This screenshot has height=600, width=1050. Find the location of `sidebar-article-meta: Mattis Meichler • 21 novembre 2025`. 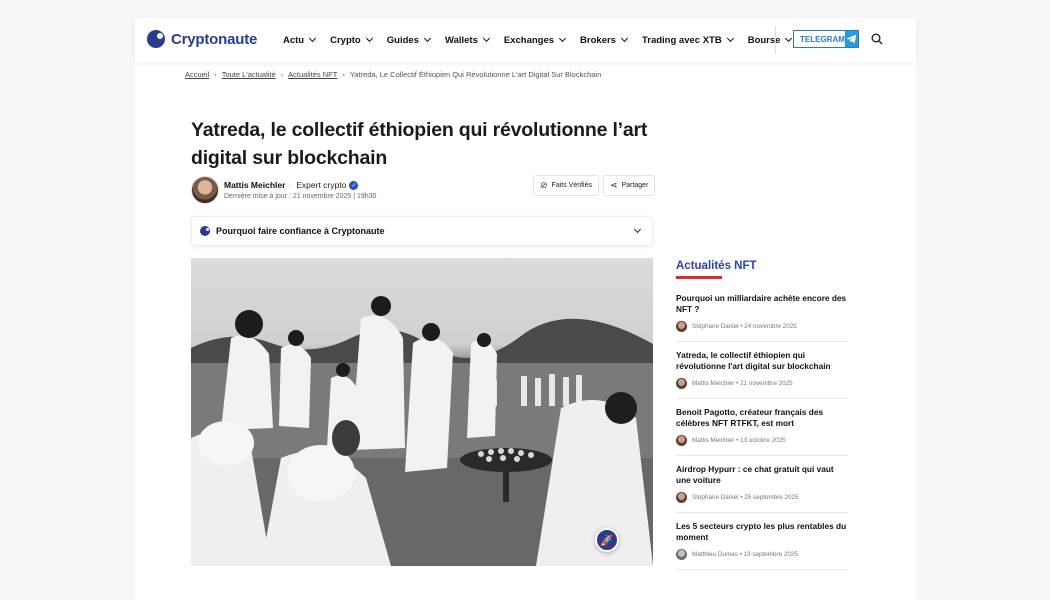

sidebar-article-meta: Mattis Meichler • 21 novembre 2025 is located at coordinates (762, 383).